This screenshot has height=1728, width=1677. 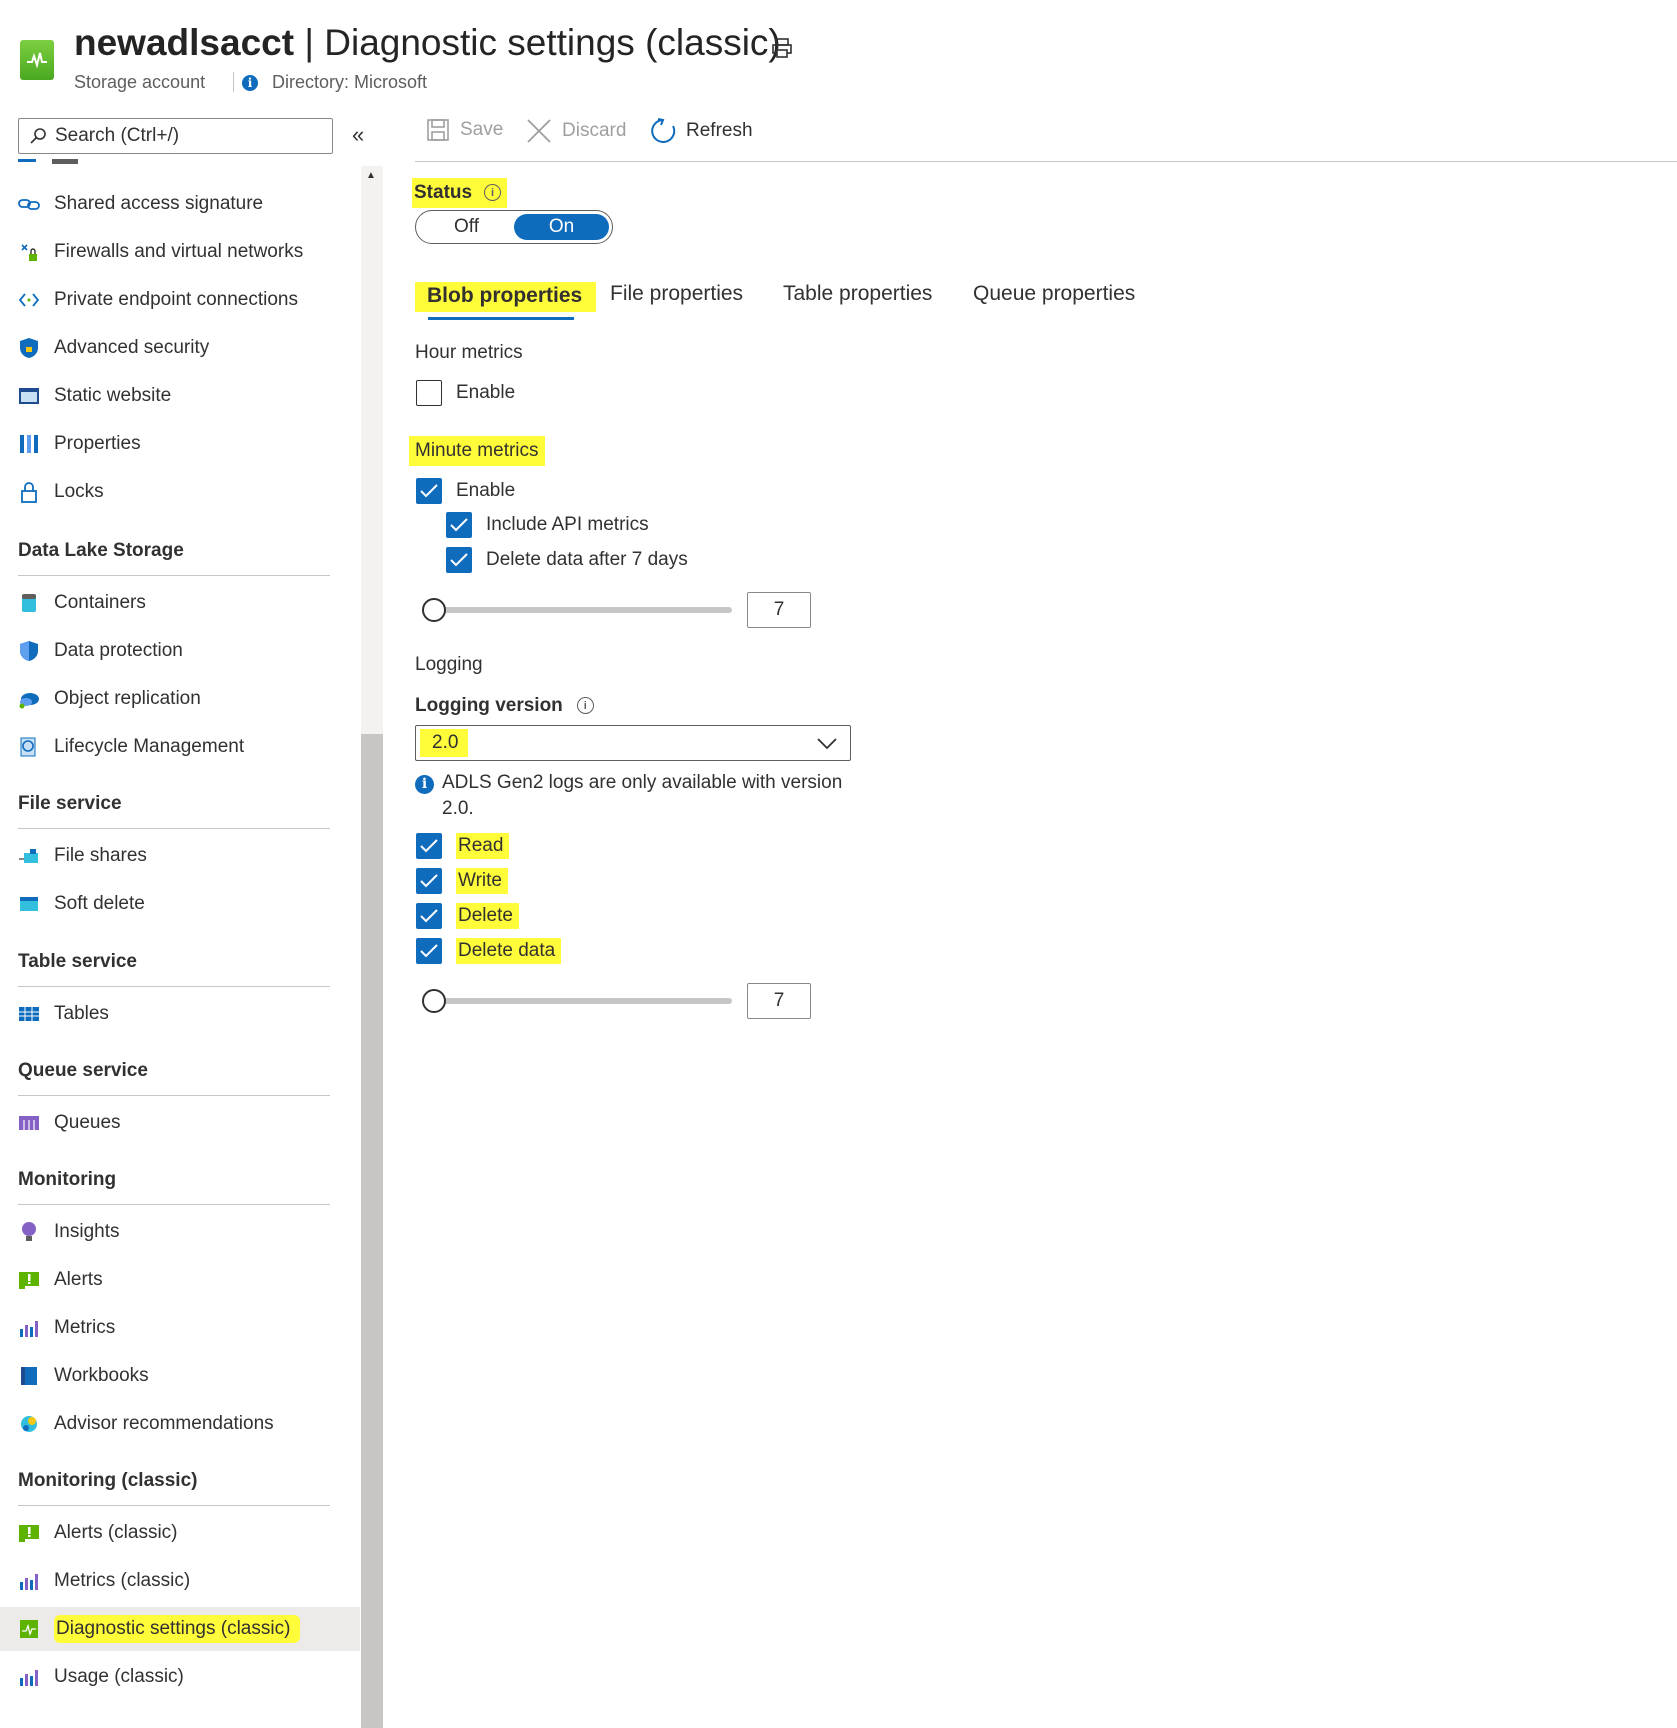 I want to click on sidebar-item-private-endpoint-connections: Private endpoint connections, so click(x=180, y=300).